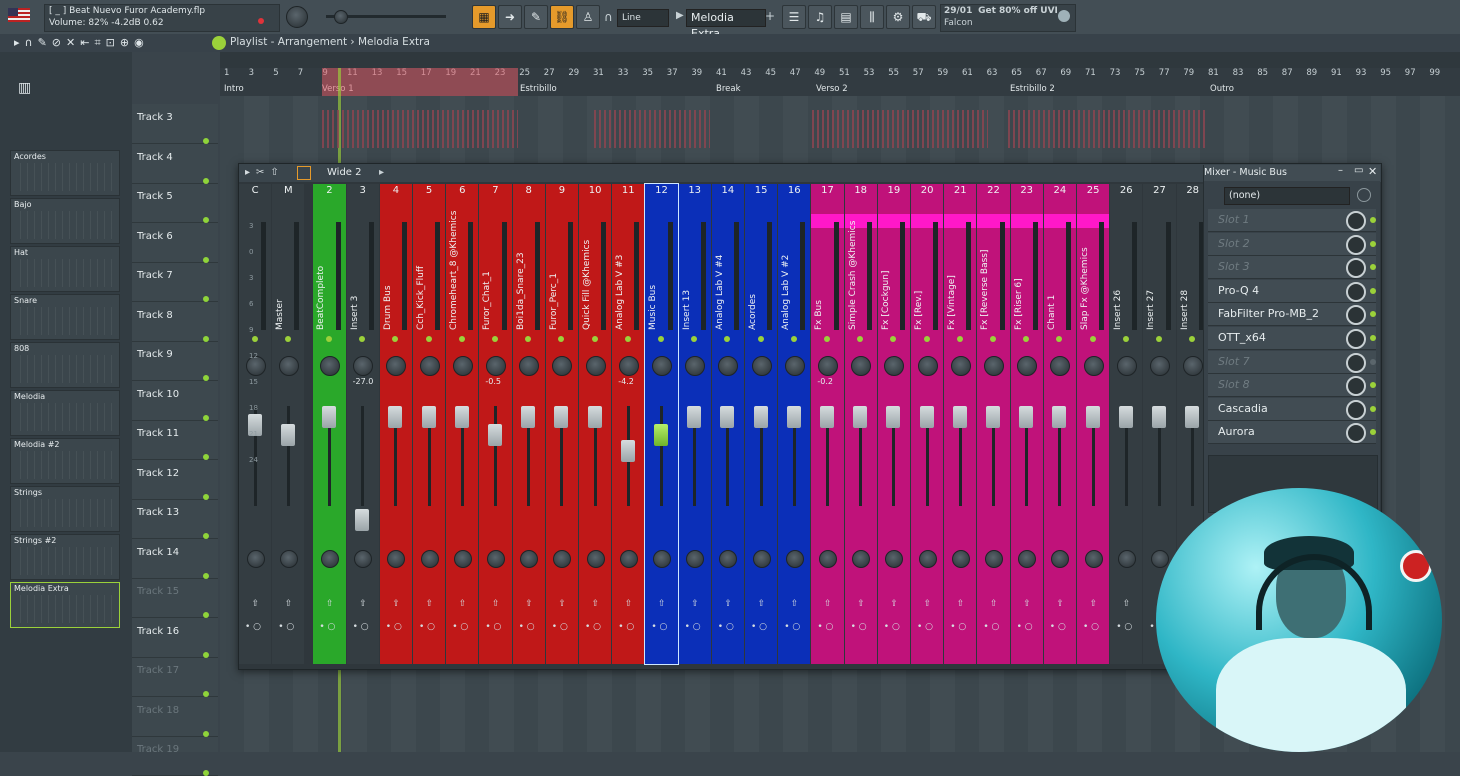  What do you see at coordinates (1292, 362) in the screenshot?
I see `insert-slot: Slot 7` at bounding box center [1292, 362].